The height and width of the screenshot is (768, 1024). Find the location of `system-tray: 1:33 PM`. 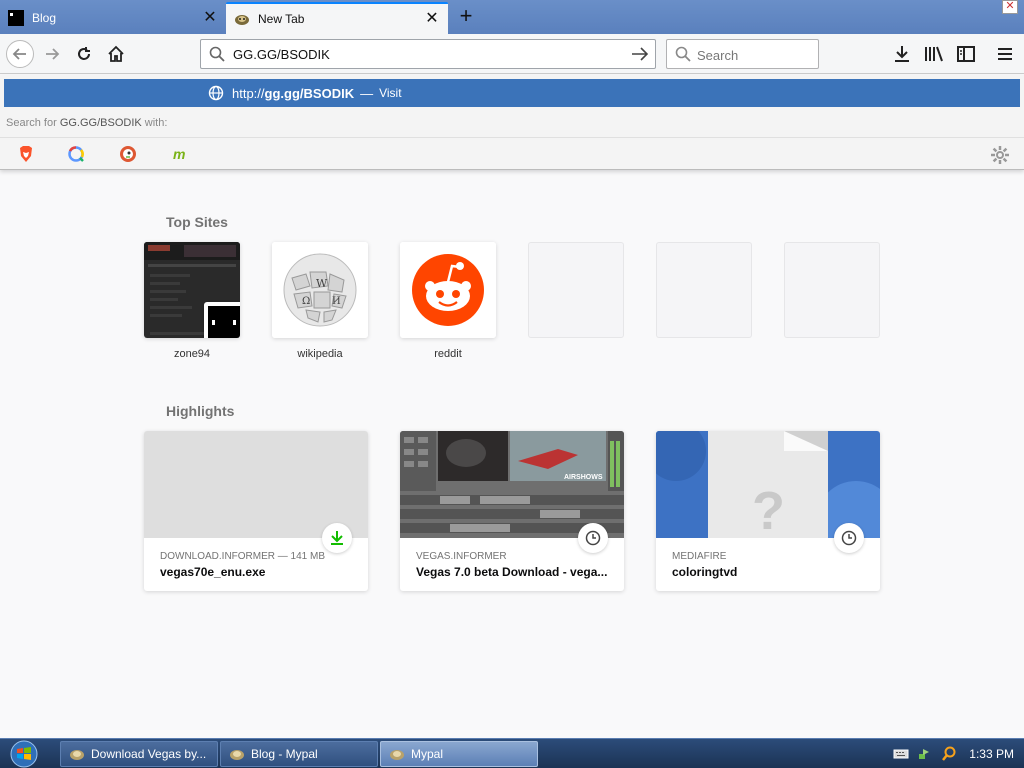

system-tray: 1:33 PM is located at coordinates (956, 753).